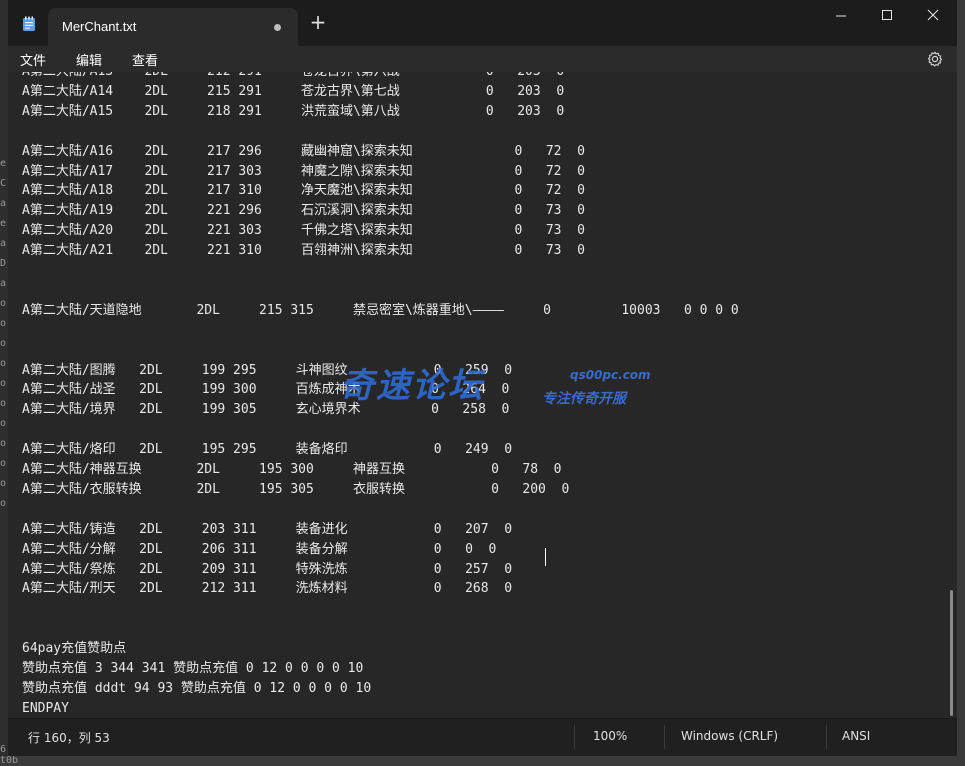 The height and width of the screenshot is (766, 965). Describe the element at coordinates (259, 549) in the screenshot. I see `text-line: A第二大陆/分解 2DL 206 311 装备分解 0 0 0` at that location.